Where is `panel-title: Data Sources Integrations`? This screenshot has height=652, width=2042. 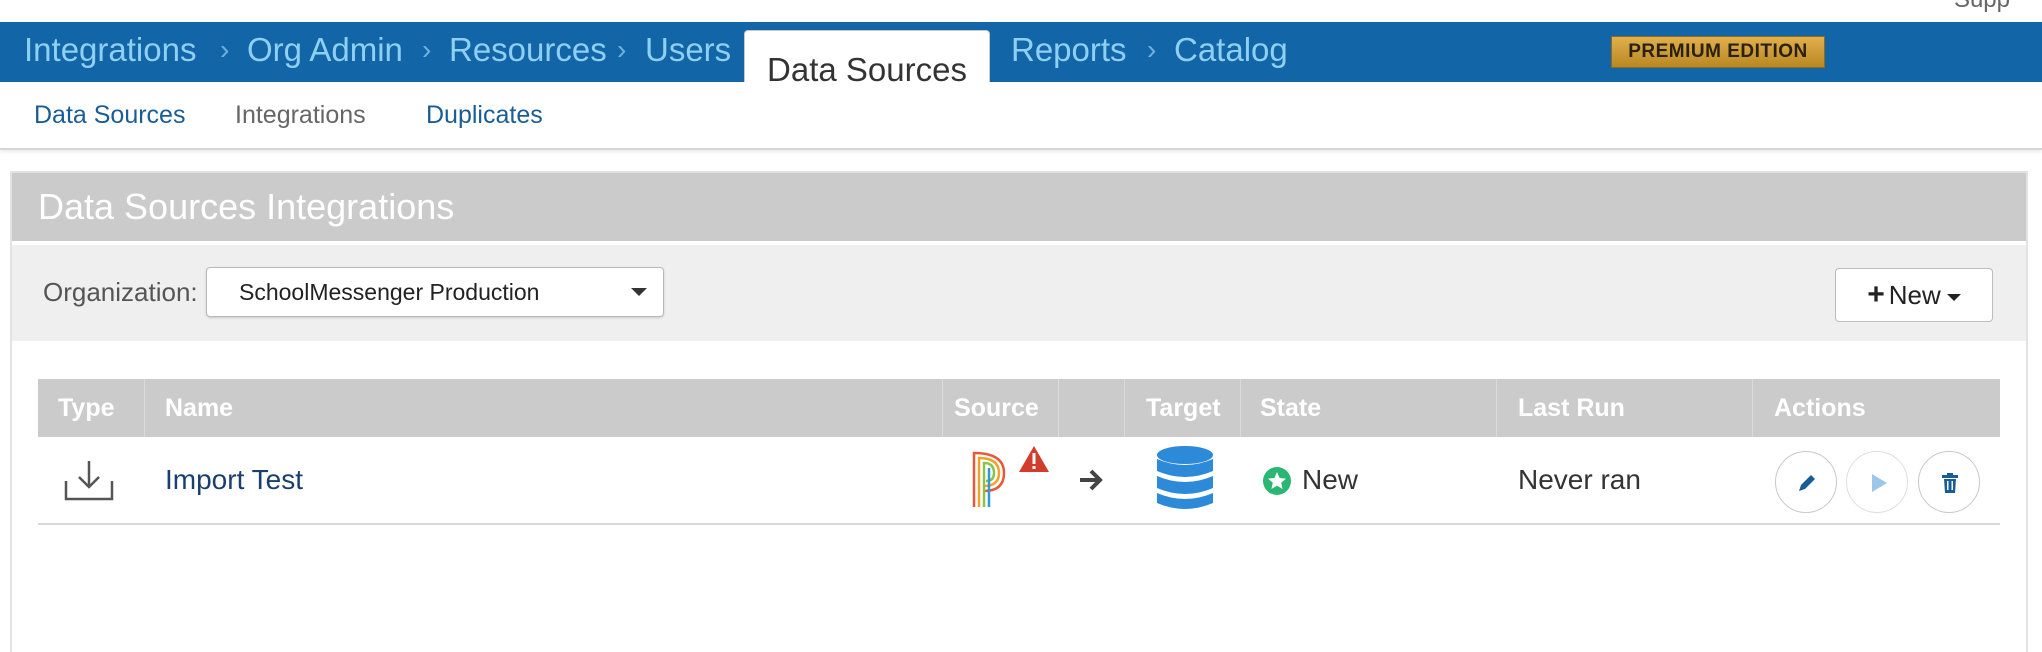
panel-title: Data Sources Integrations is located at coordinates (246, 206).